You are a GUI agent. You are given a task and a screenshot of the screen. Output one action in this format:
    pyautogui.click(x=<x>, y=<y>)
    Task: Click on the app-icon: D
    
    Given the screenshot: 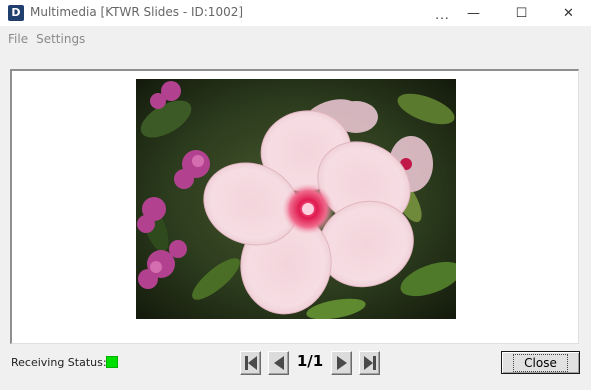 What is the action you would take?
    pyautogui.click(x=16, y=13)
    